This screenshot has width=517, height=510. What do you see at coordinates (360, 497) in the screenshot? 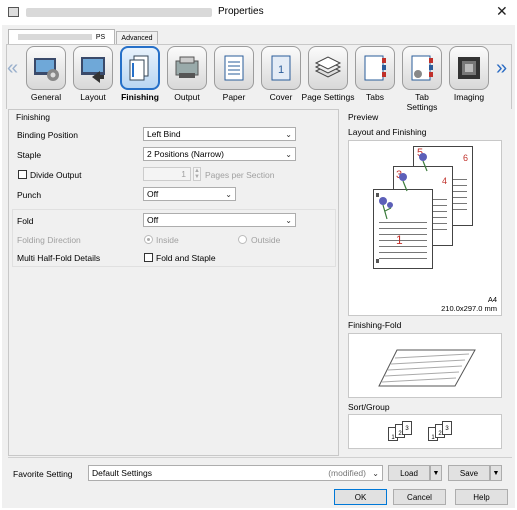
I see `ok-button: OK` at bounding box center [360, 497].